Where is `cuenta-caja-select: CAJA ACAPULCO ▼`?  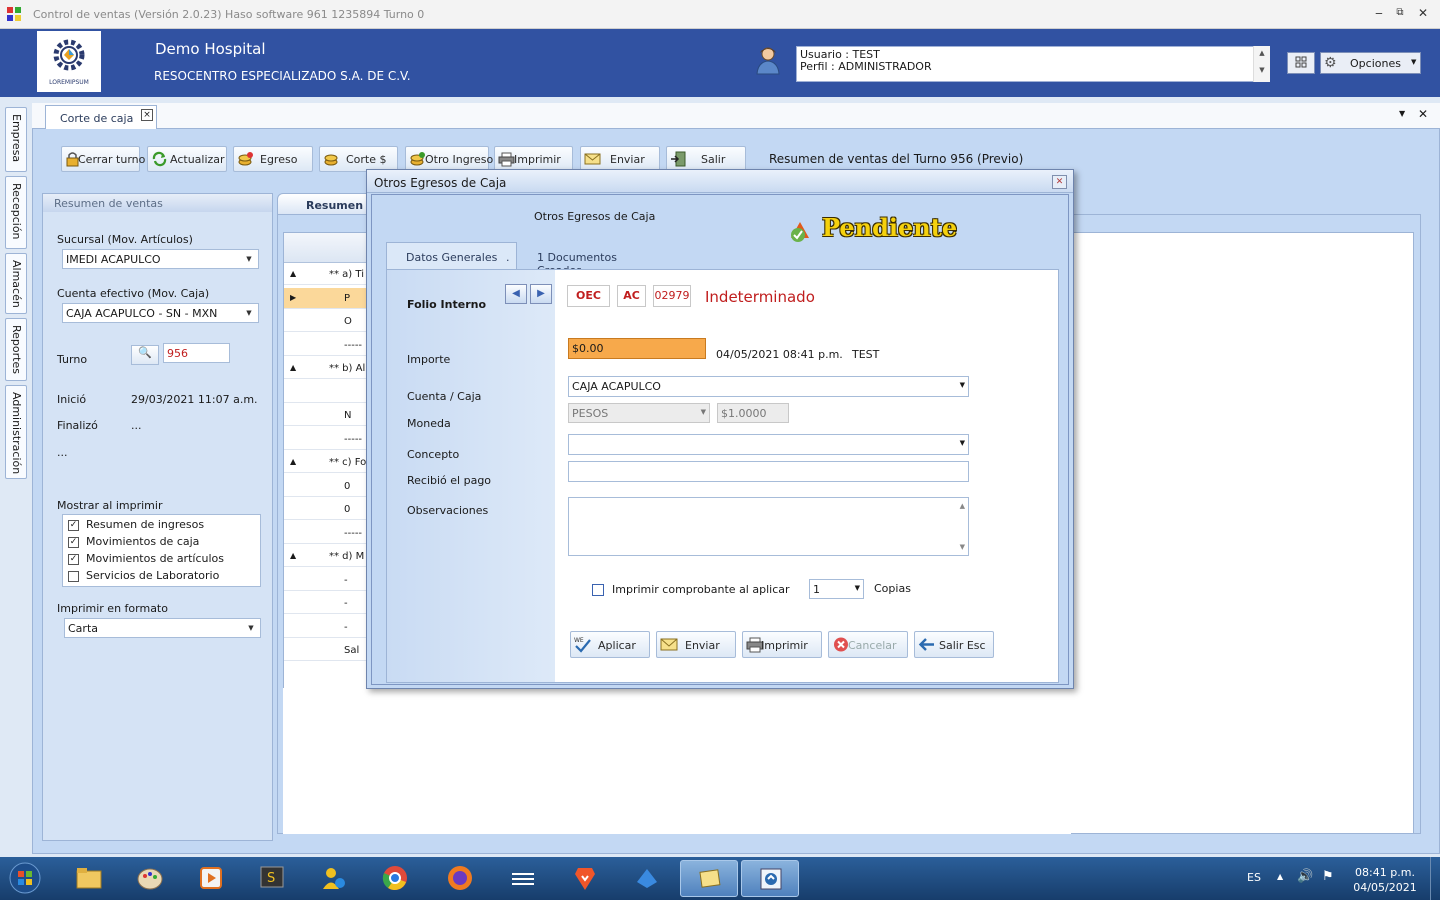 cuenta-caja-select: CAJA ACAPULCO ▼ is located at coordinates (768, 386).